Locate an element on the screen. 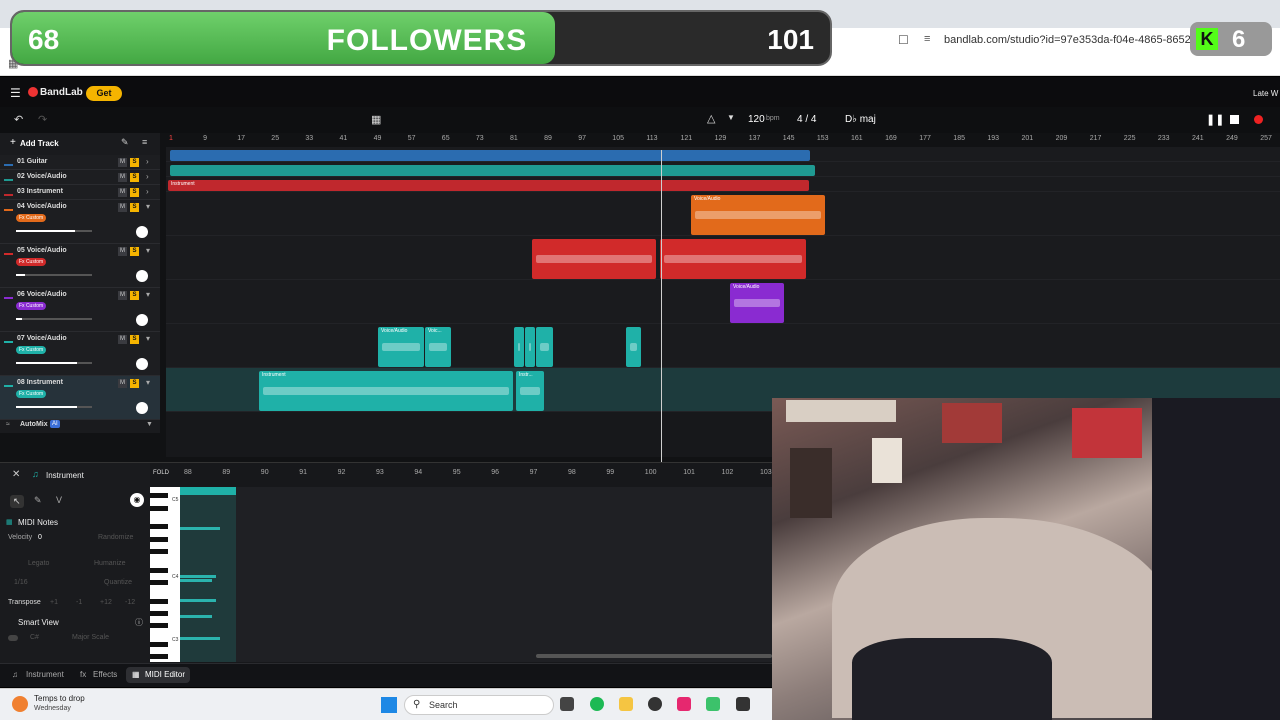 Image resolution: width=1280 pixels, height=720 pixels. pointer-tool-icon: ↖ is located at coordinates (17, 501).